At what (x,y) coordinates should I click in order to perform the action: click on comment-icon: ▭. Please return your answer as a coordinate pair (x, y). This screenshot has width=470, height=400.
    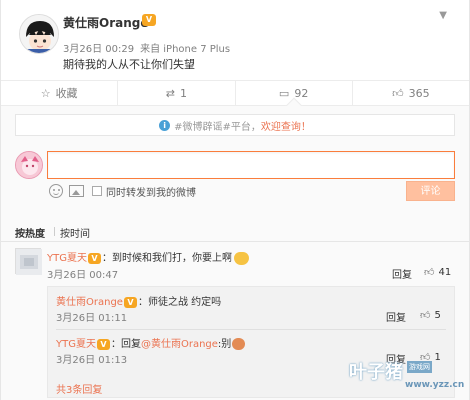
    Looking at the image, I should click on (284, 93).